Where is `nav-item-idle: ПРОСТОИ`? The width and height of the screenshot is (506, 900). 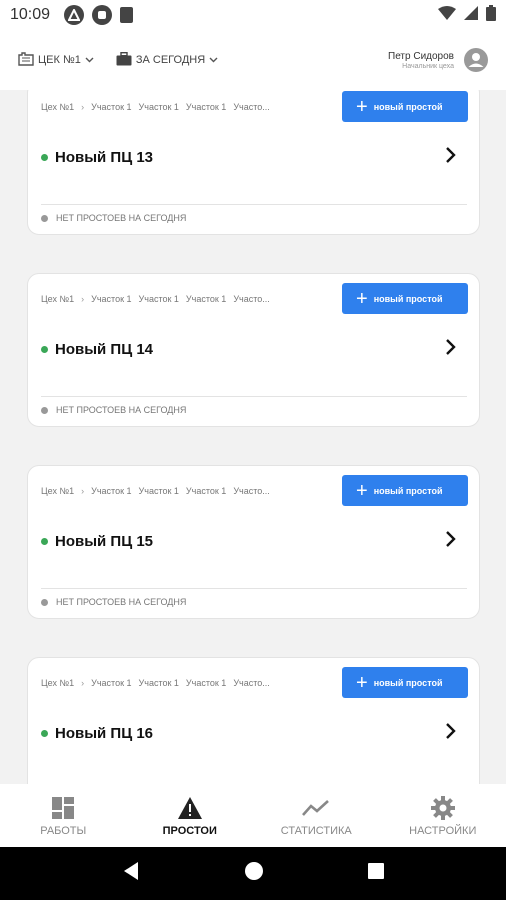
nav-item-idle: ПРОСТОИ is located at coordinates (190, 815).